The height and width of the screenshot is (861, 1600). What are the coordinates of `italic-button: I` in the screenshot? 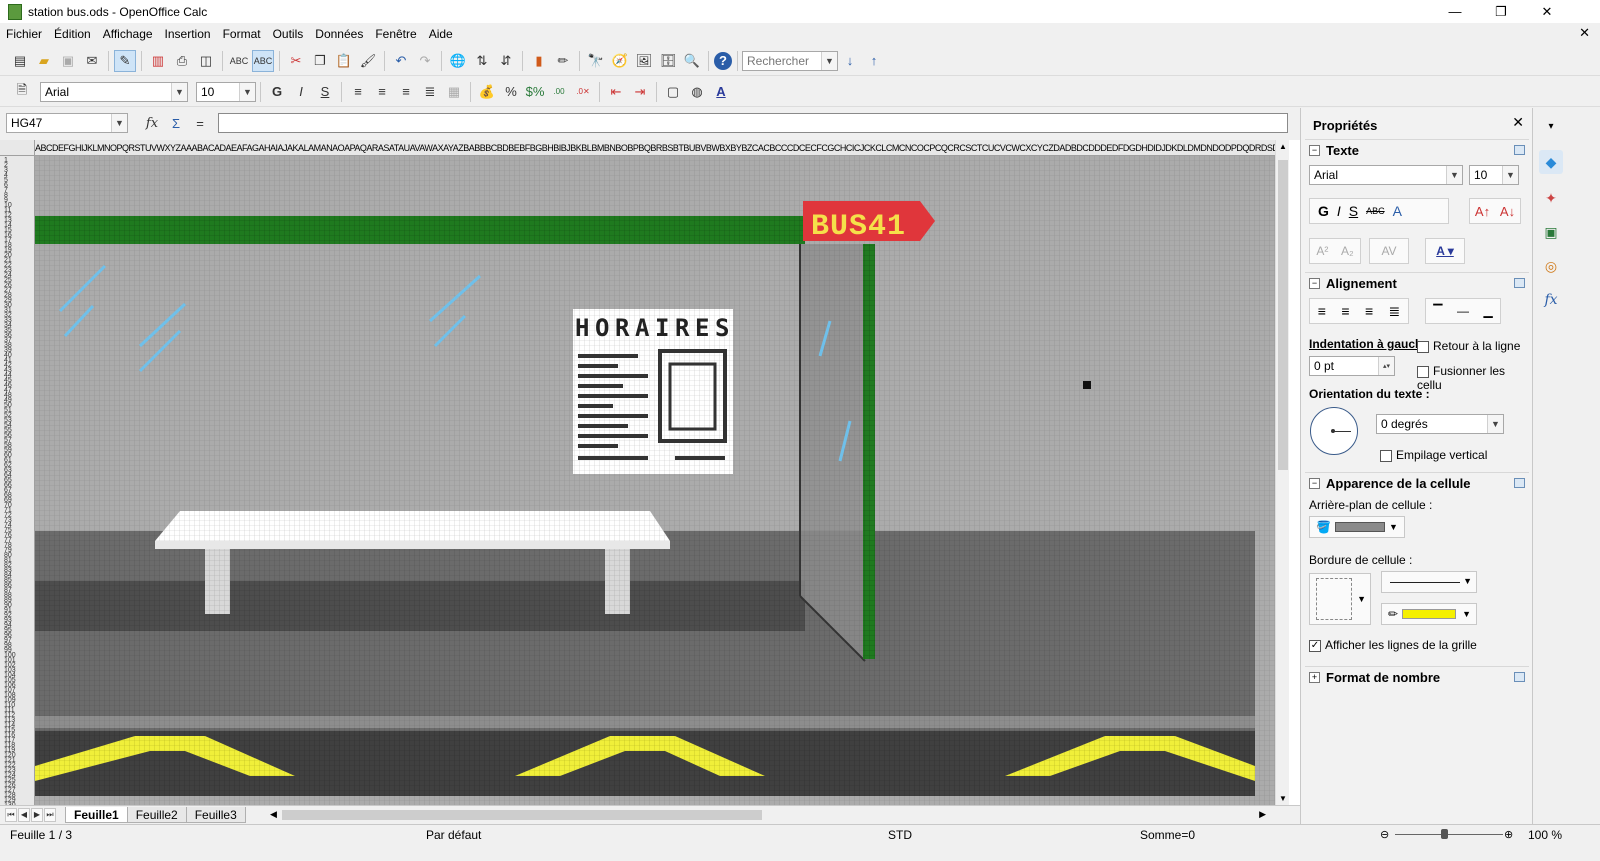 It's located at (301, 92).